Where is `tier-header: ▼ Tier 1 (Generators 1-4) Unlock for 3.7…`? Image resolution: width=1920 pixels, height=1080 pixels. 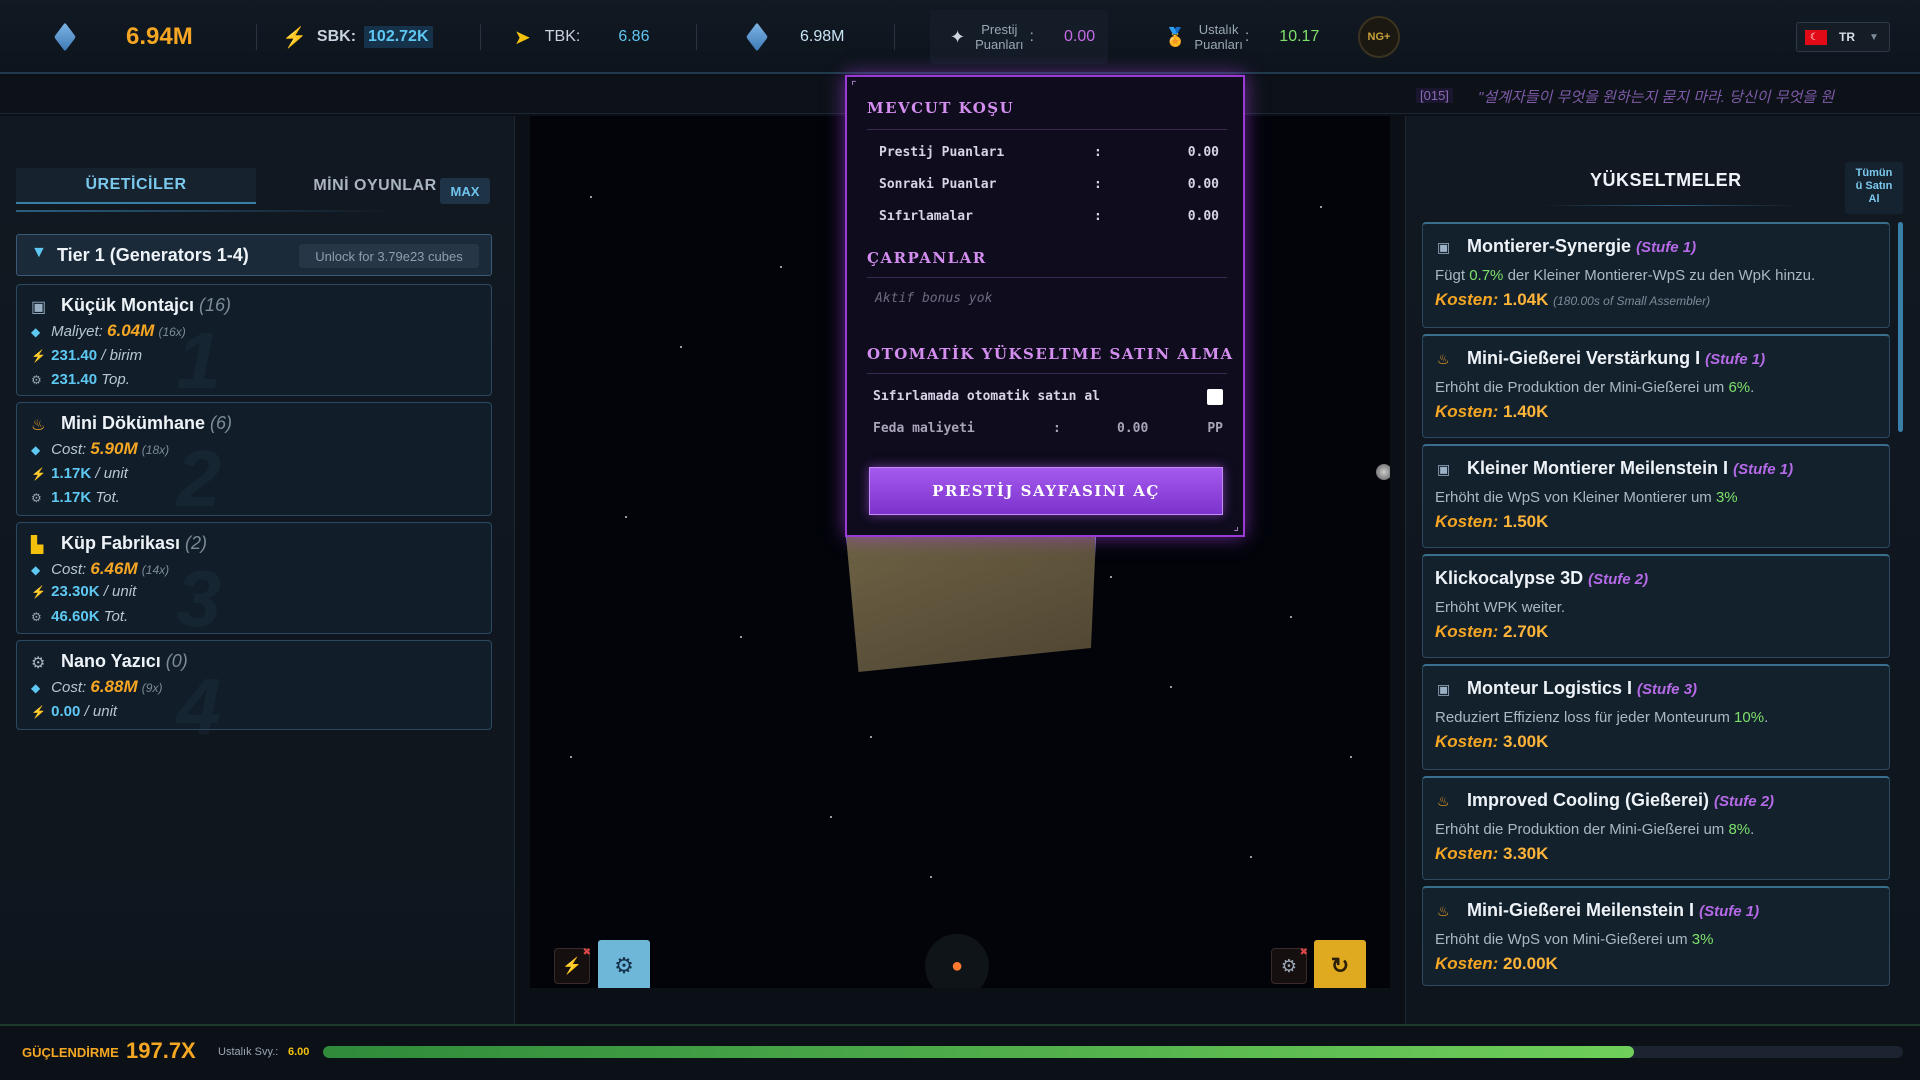
tier-header: ▼ Tier 1 (Generators 1-4) Unlock for 3.7… is located at coordinates (254, 255).